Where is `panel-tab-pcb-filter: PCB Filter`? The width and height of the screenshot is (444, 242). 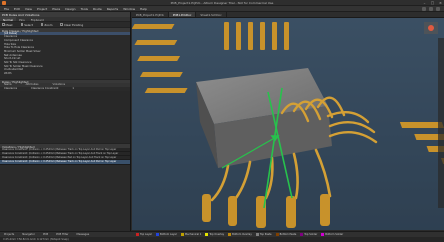
panel-tab-pcb-filter: PCB Filter is located at coordinates (62, 234).